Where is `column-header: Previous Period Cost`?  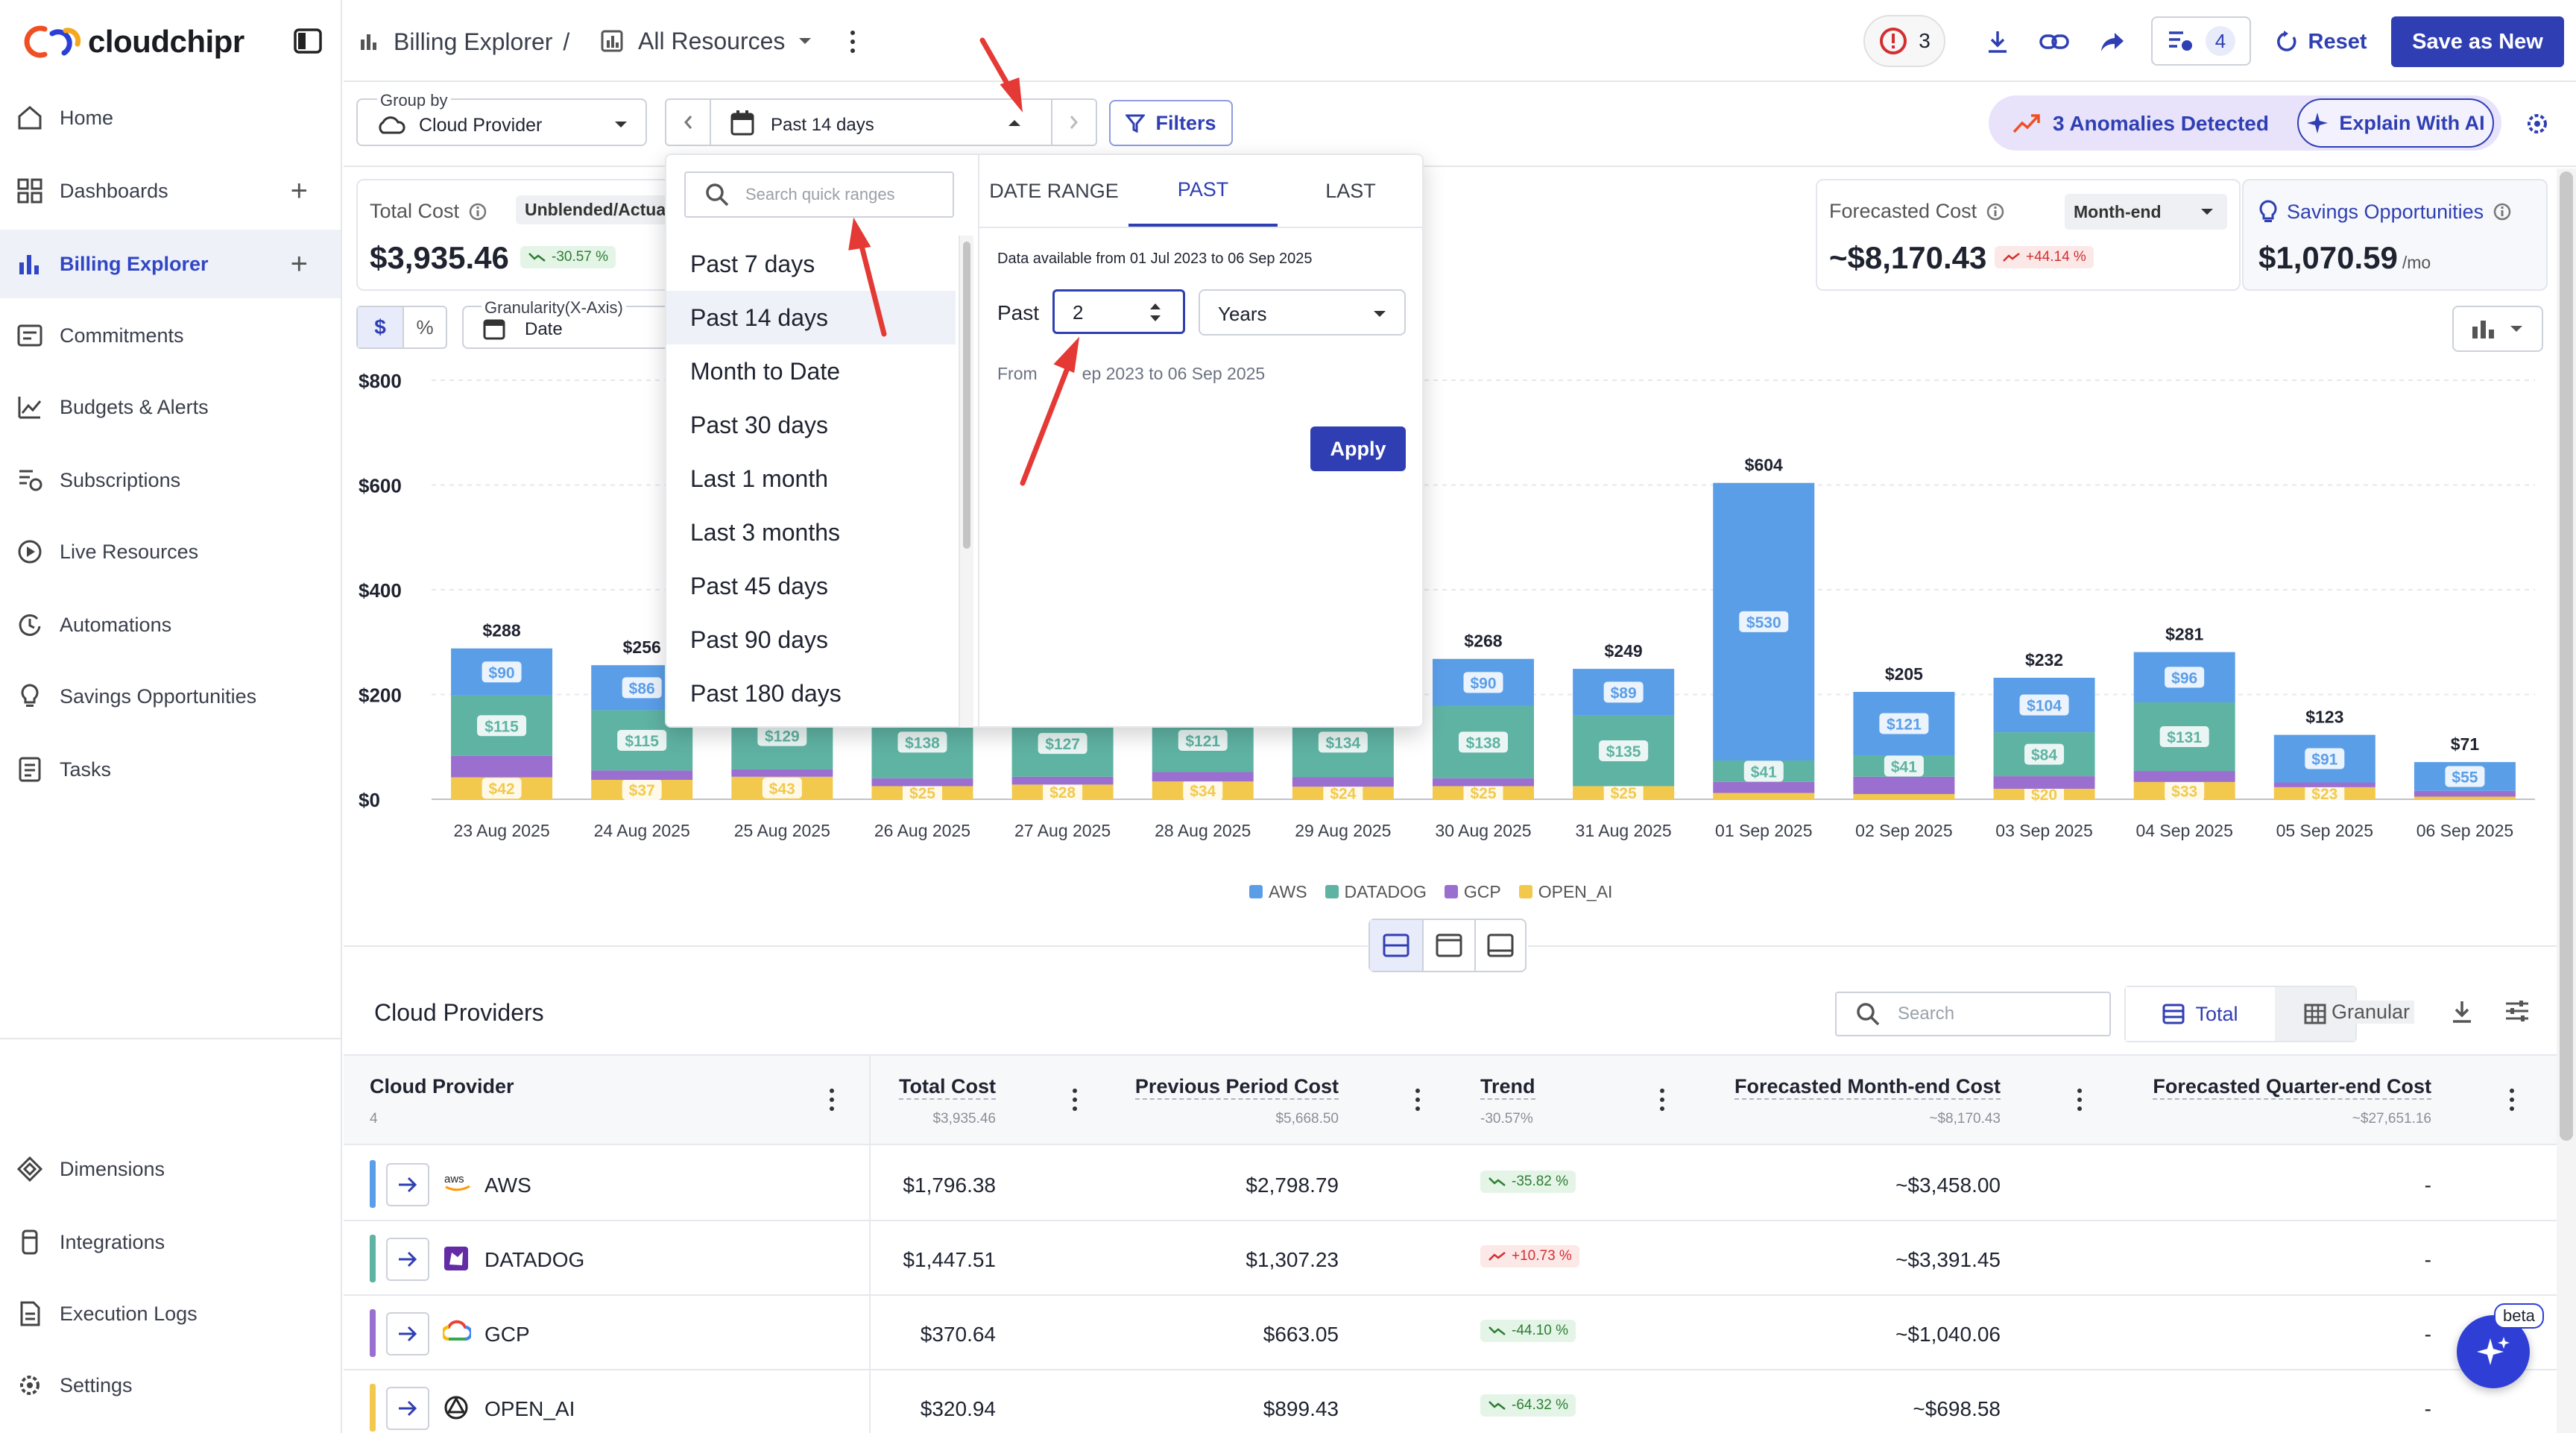
column-header: Previous Period Cost is located at coordinates (1236, 1087).